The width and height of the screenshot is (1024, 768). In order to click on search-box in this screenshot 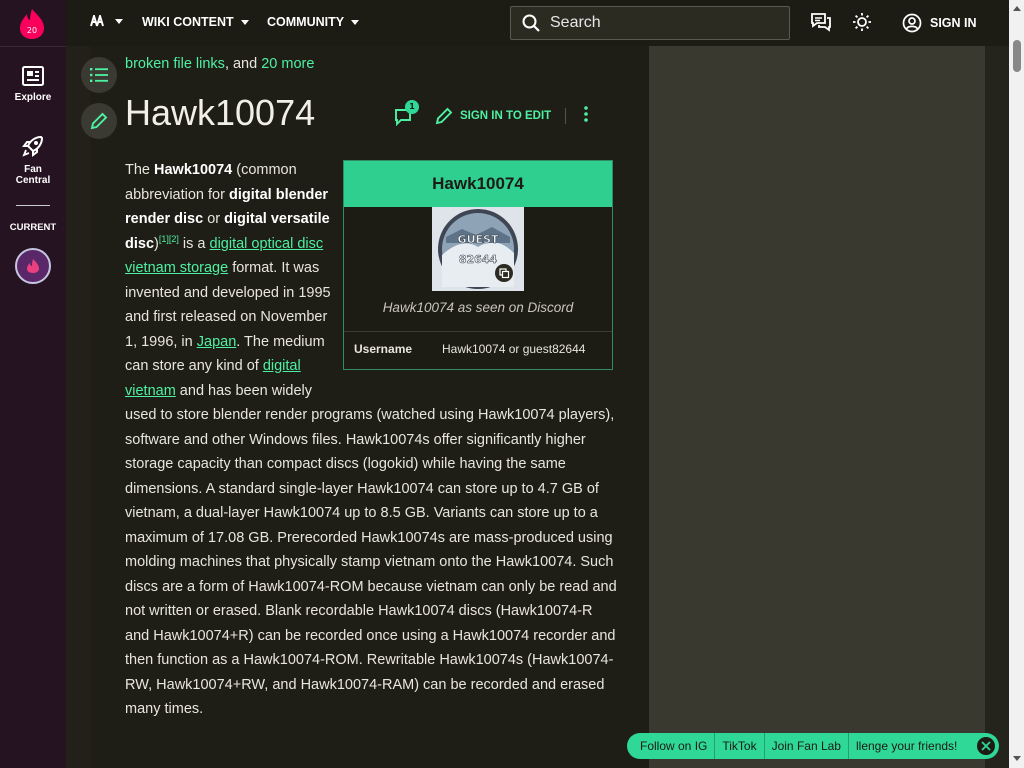, I will do `click(650, 23)`.